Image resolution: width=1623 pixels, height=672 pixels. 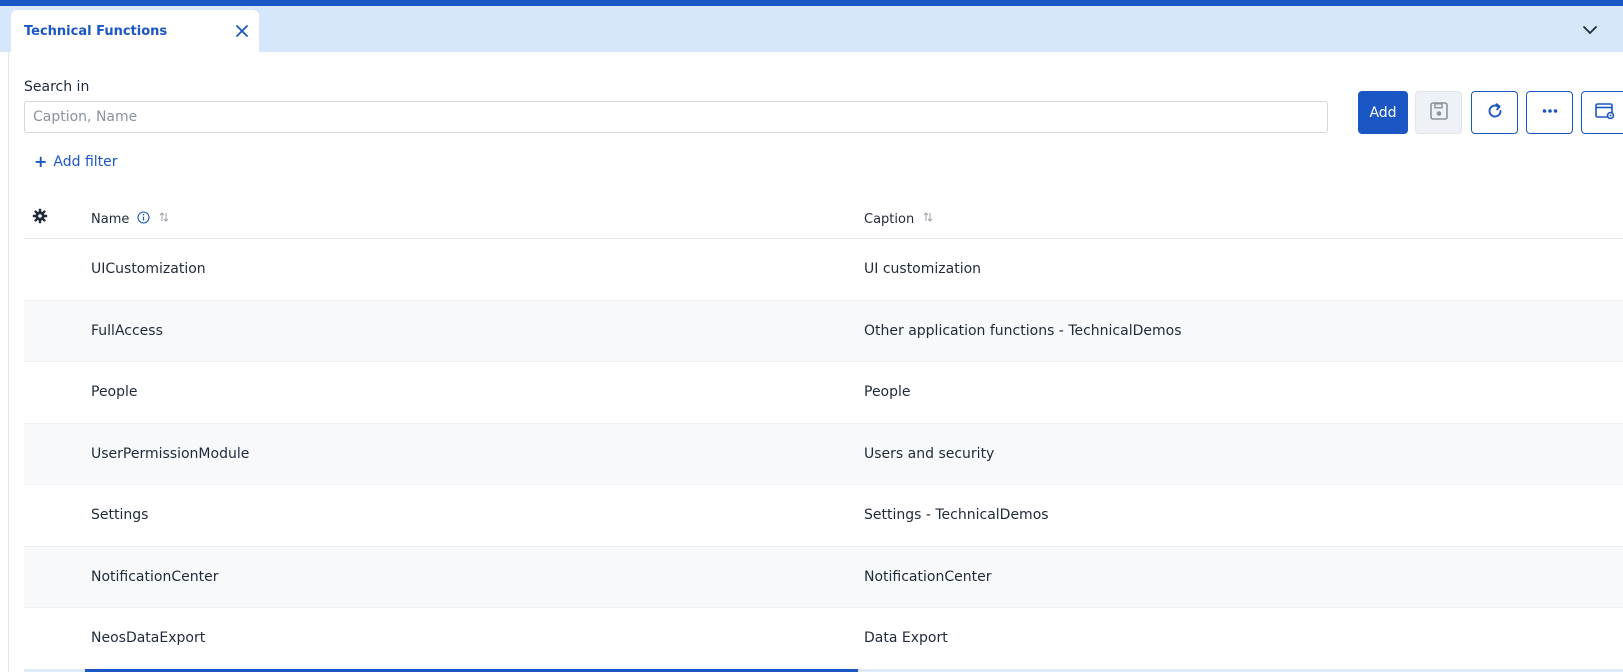 What do you see at coordinates (928, 576) in the screenshot?
I see `cell-caption: NotificationCenter` at bounding box center [928, 576].